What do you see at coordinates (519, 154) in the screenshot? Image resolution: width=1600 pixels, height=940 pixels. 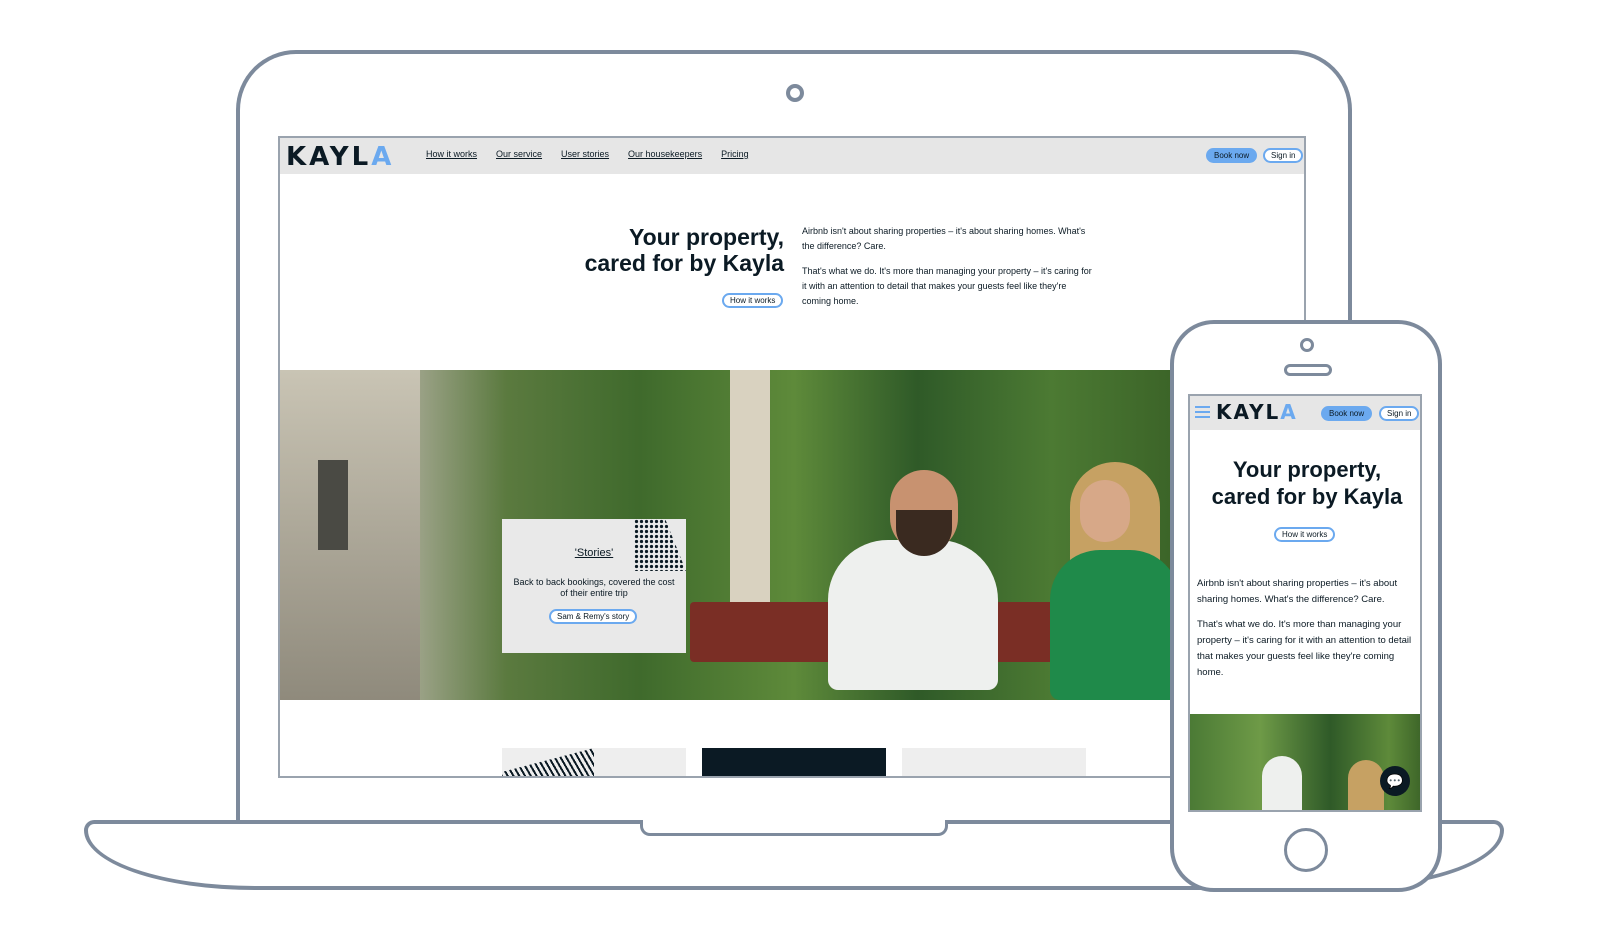 I see `nav-link-our-service: Our service` at bounding box center [519, 154].